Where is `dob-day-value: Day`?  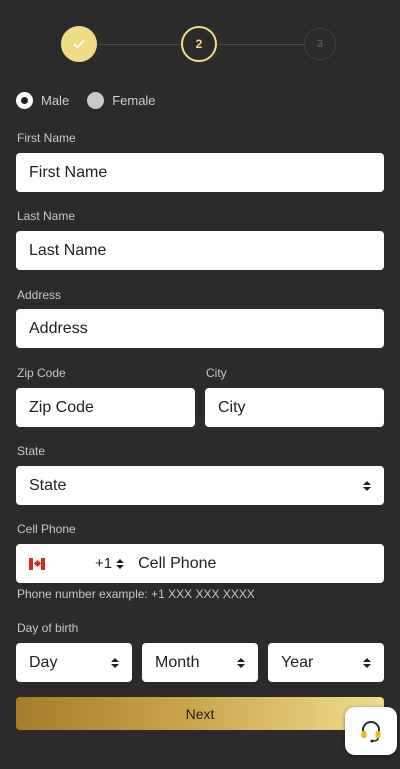 dob-day-value: Day is located at coordinates (43, 662).